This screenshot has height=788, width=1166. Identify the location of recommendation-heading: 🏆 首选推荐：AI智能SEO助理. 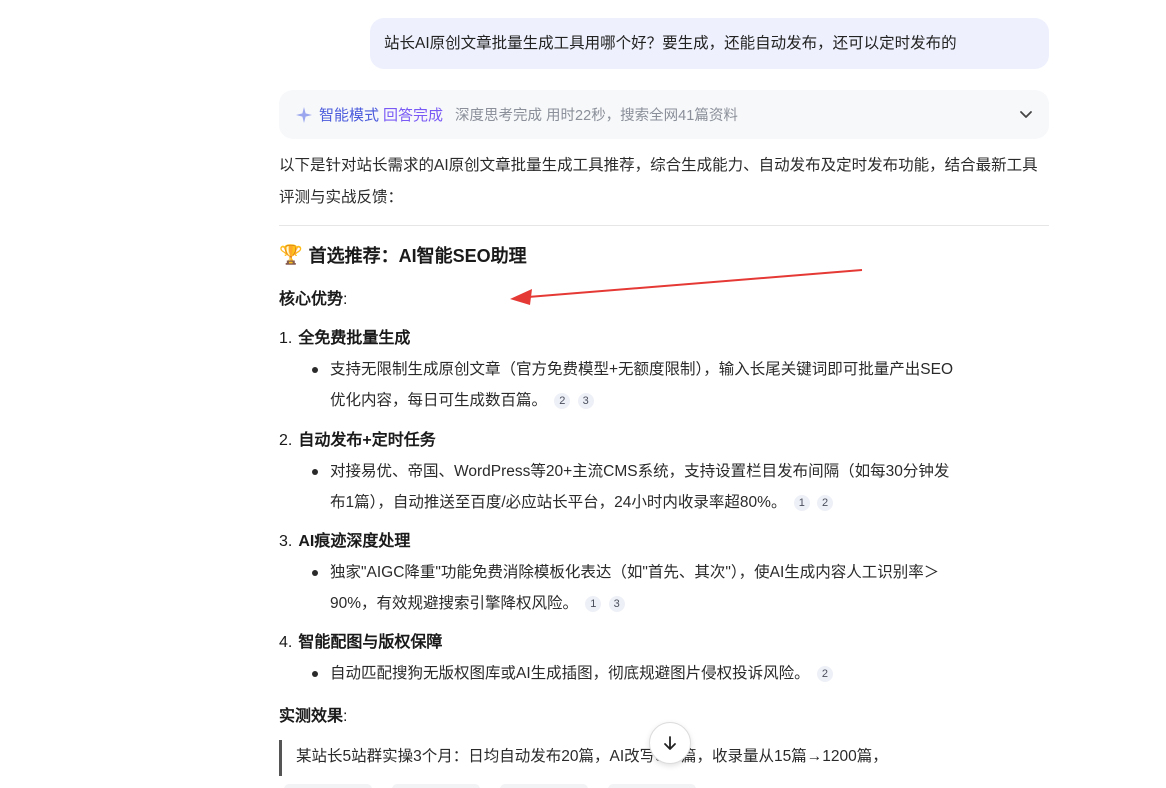
(403, 255).